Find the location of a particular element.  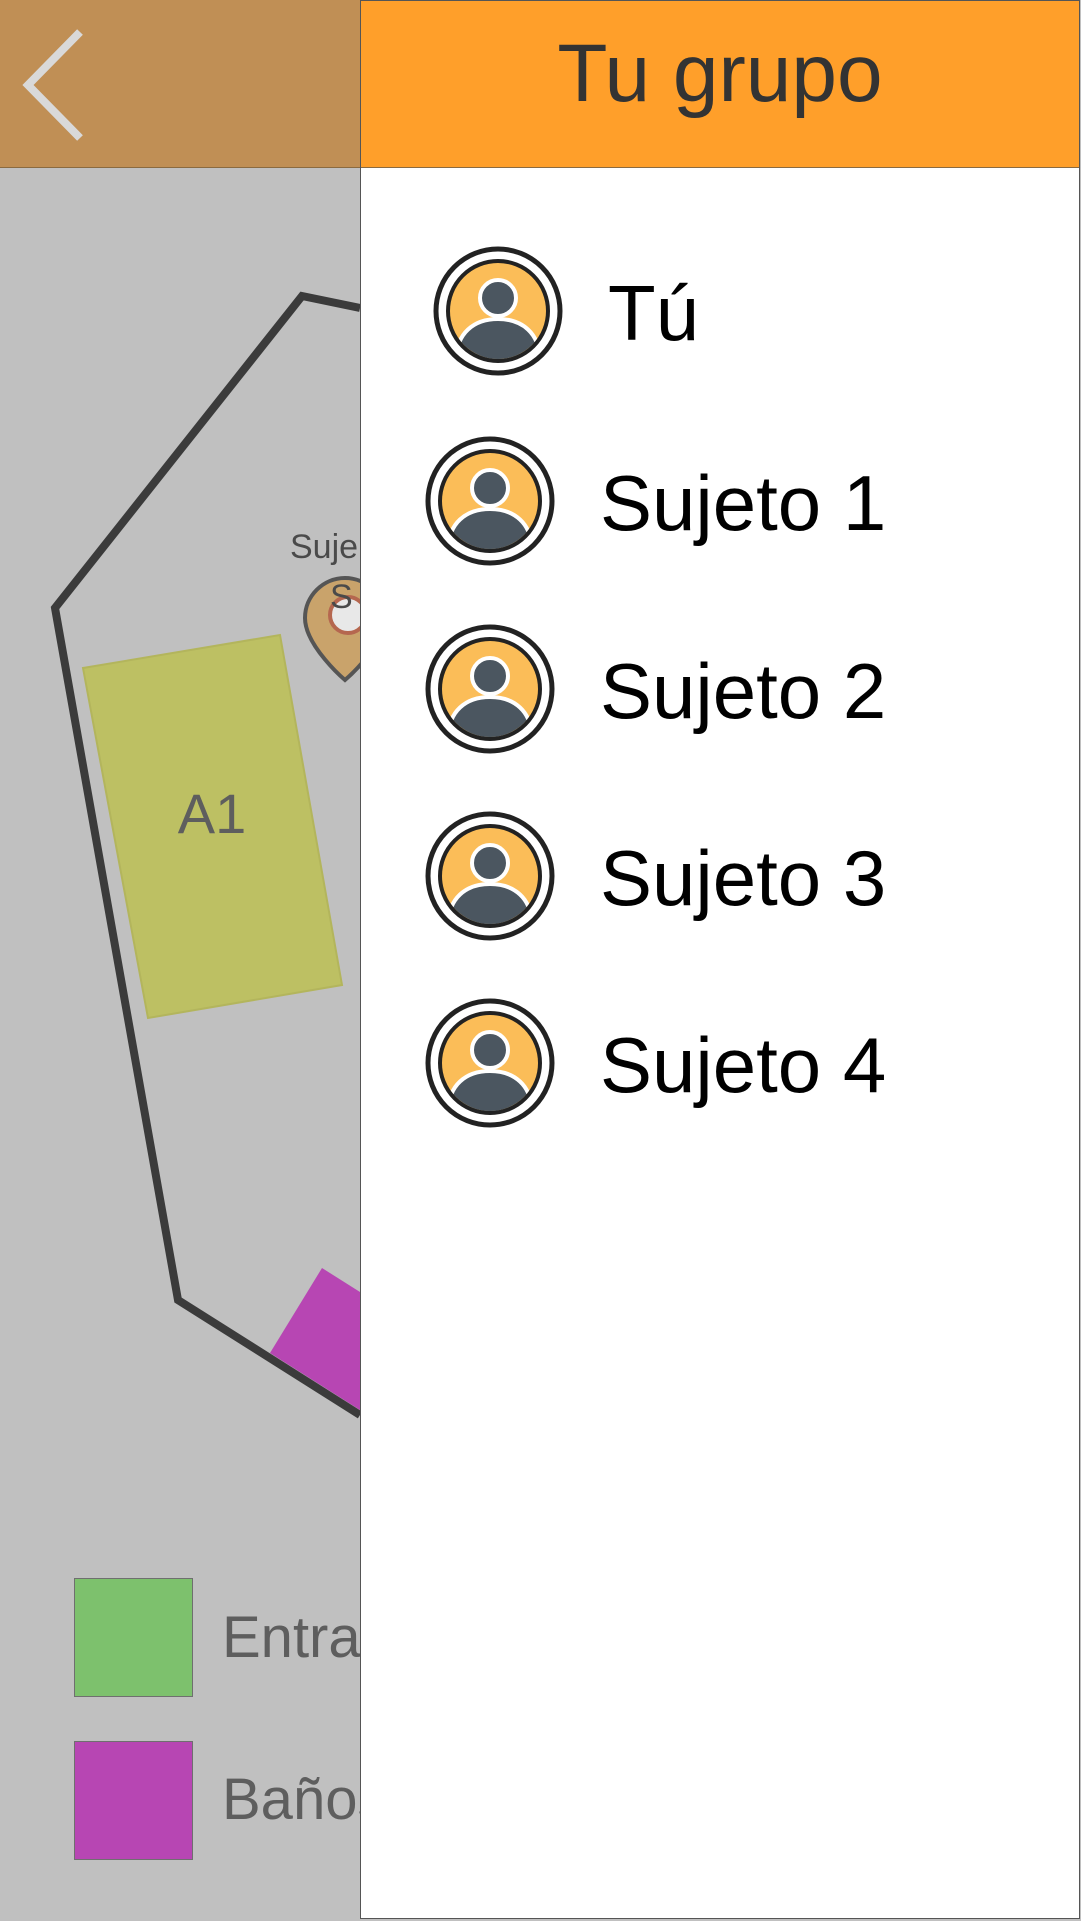

marker-label: Suje is located at coordinates (324, 547).